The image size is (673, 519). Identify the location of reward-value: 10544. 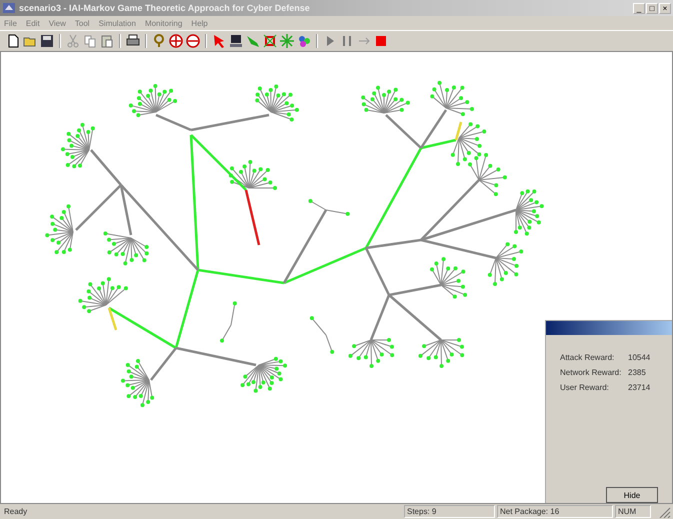
(639, 357).